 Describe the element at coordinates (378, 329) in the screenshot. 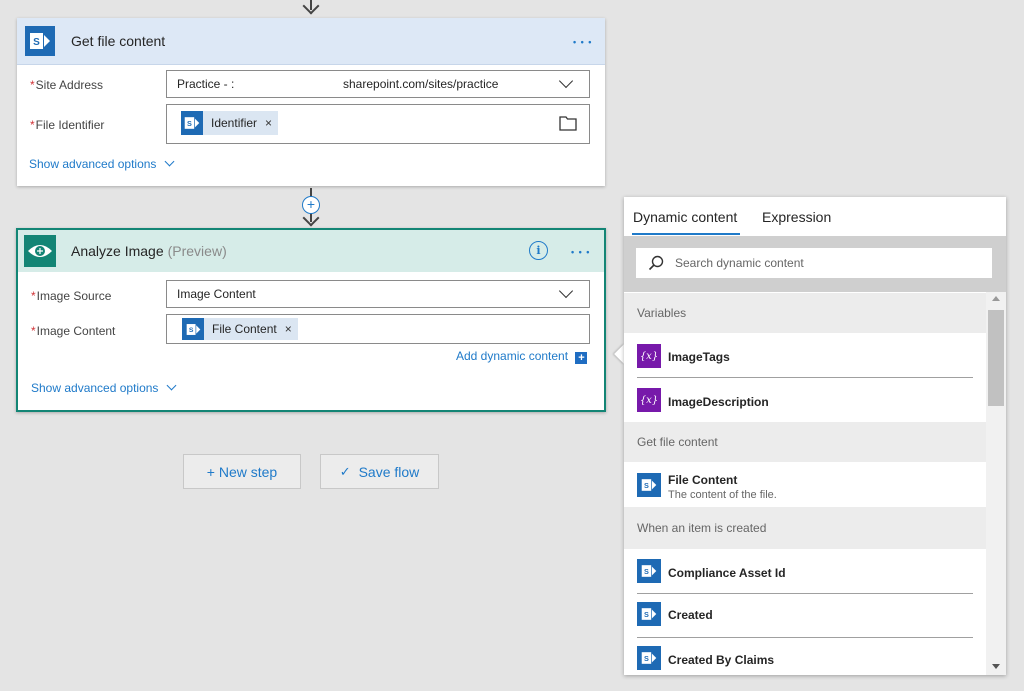

I see `image-content-input: S File Content ×` at that location.